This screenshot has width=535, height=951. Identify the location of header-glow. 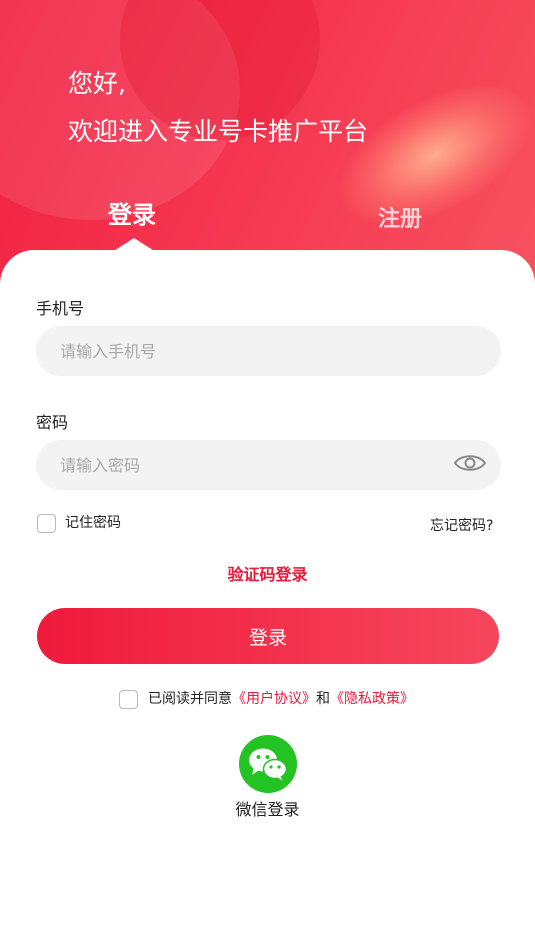
(425, 155).